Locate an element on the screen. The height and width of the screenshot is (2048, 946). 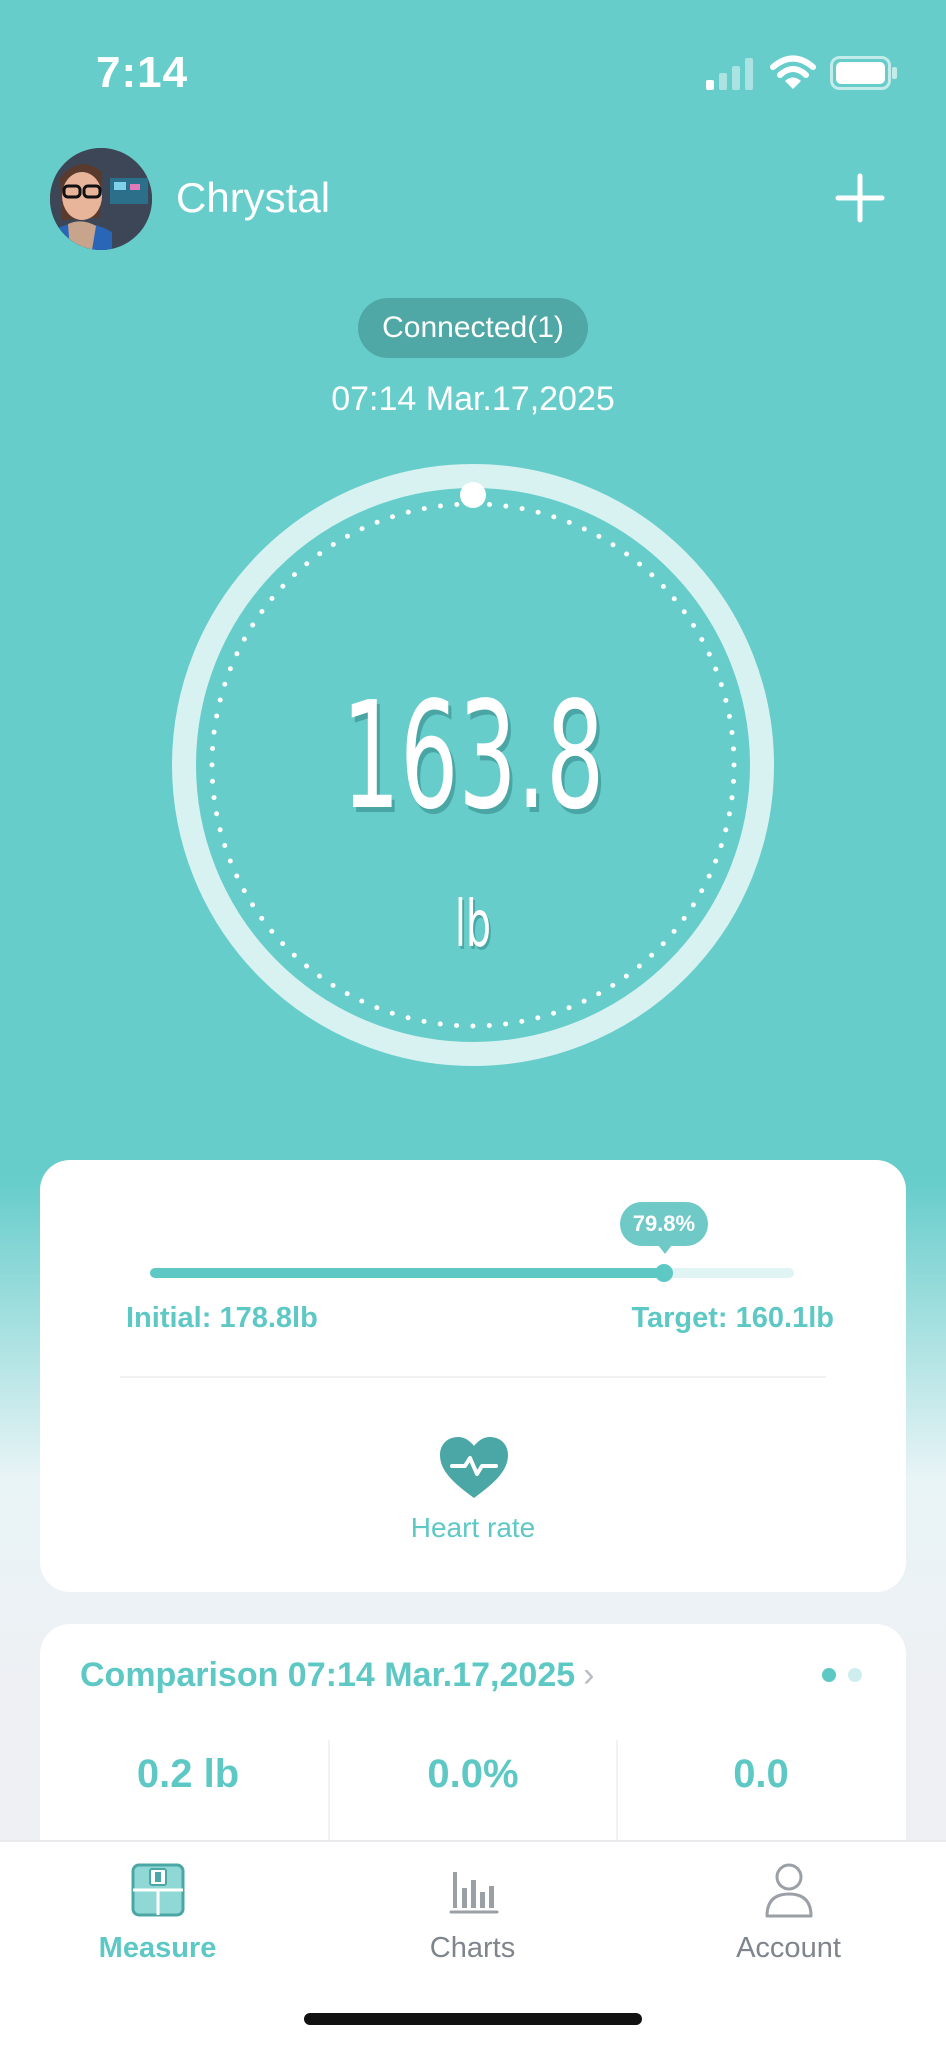
user-name: Chrystal is located at coordinates (253, 198).